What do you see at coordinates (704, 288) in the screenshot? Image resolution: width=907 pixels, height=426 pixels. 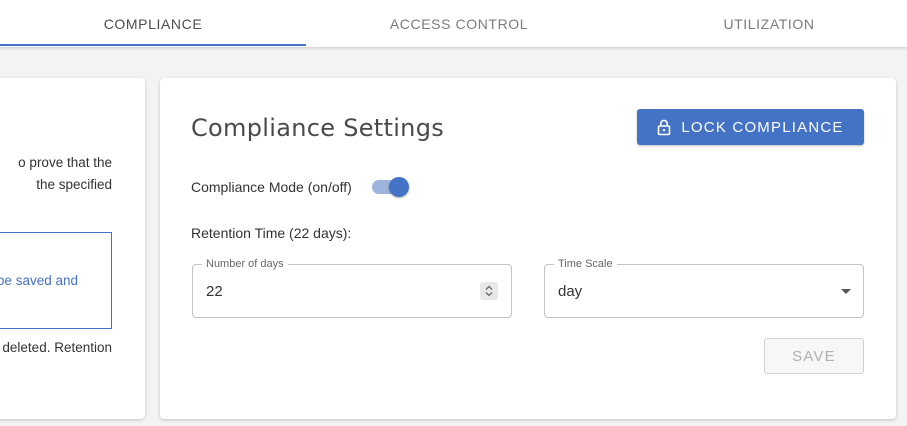 I see `time-scale-select: Time Scale day` at bounding box center [704, 288].